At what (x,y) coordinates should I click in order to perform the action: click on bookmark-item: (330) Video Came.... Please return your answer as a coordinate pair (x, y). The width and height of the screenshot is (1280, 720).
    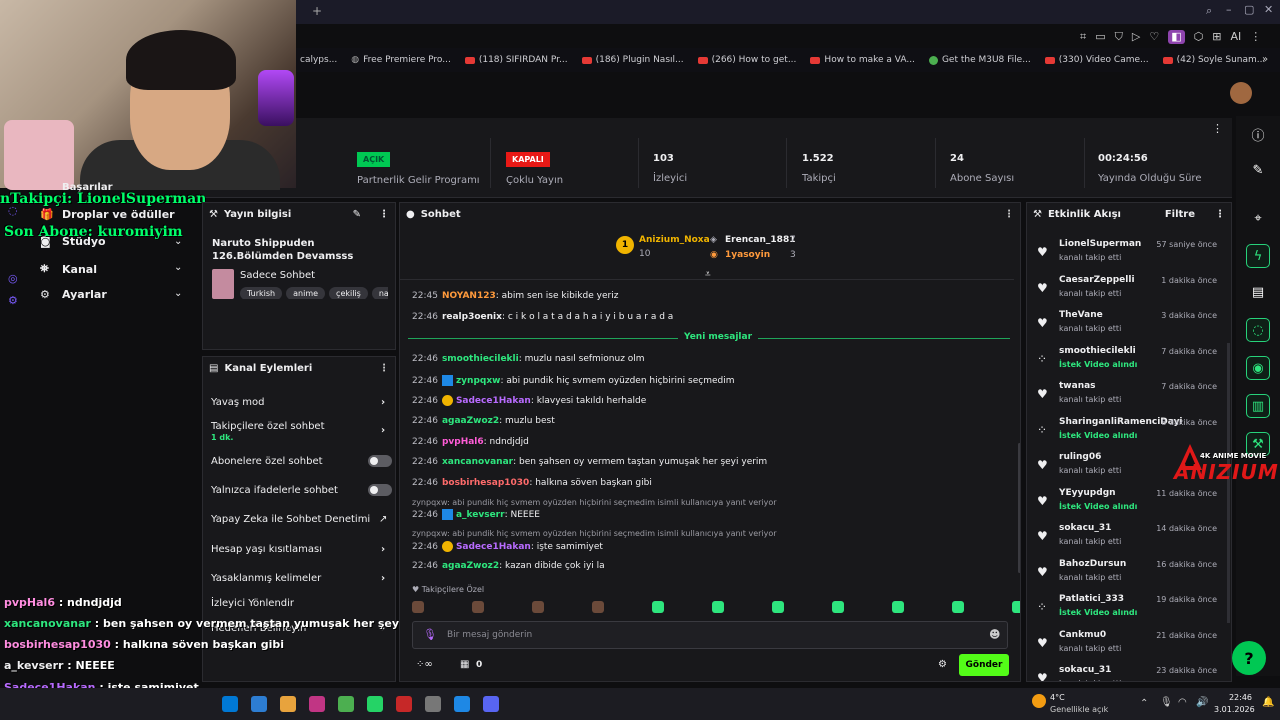
    Looking at the image, I should click on (1096, 60).